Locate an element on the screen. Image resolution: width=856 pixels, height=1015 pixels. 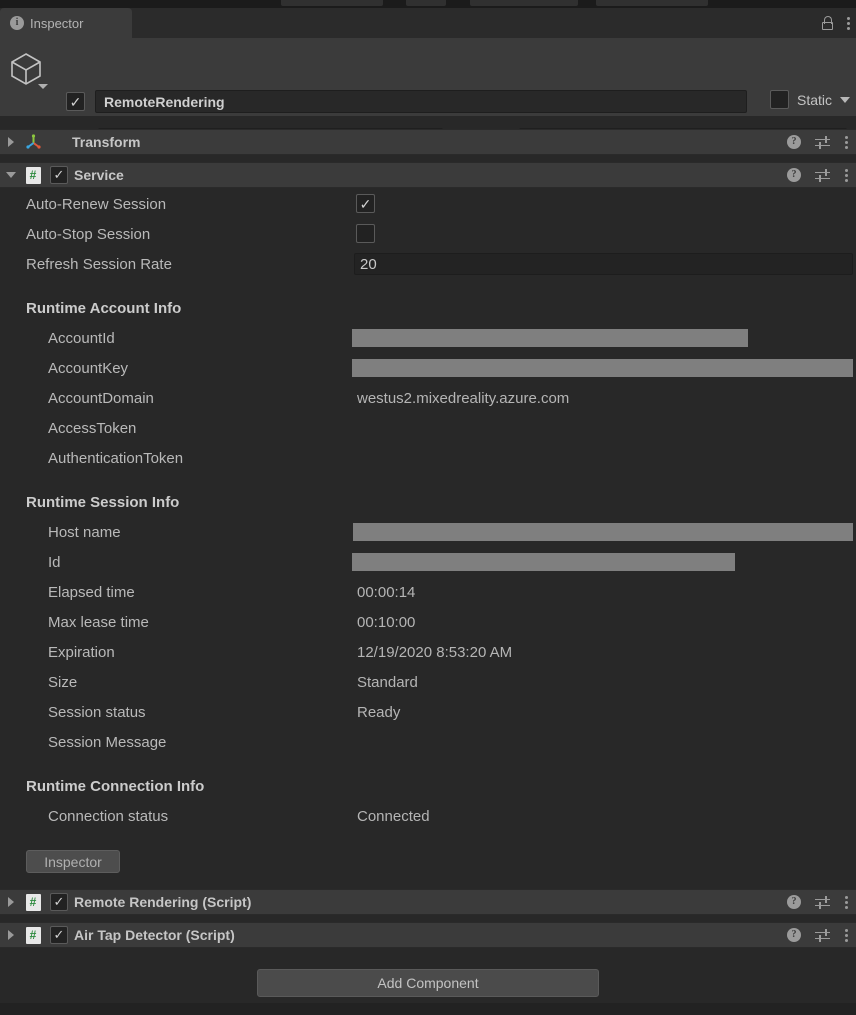
component-title: Remote Rendering (Script) is located at coordinates (163, 902).